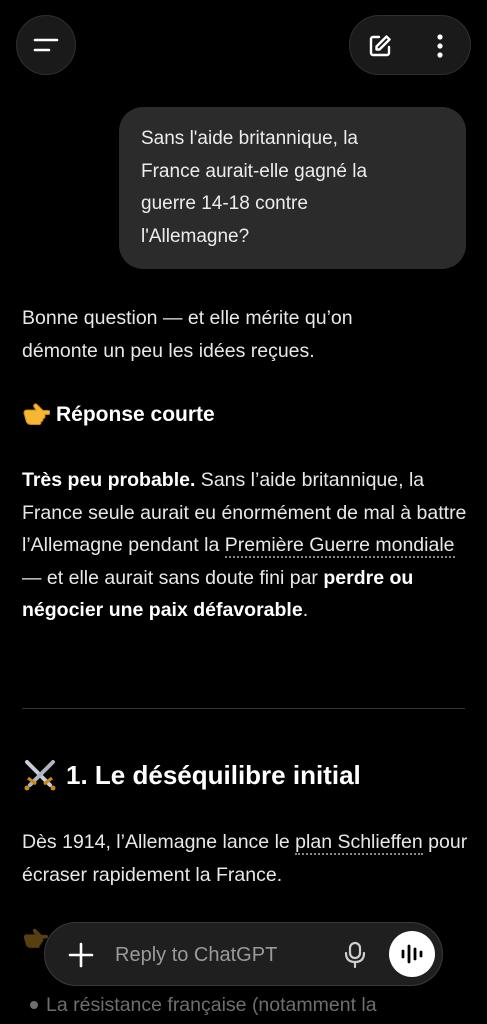 The width and height of the screenshot is (487, 1024). Describe the element at coordinates (135, 414) in the screenshot. I see `short-answer-heading-text: Réponse courte` at that location.